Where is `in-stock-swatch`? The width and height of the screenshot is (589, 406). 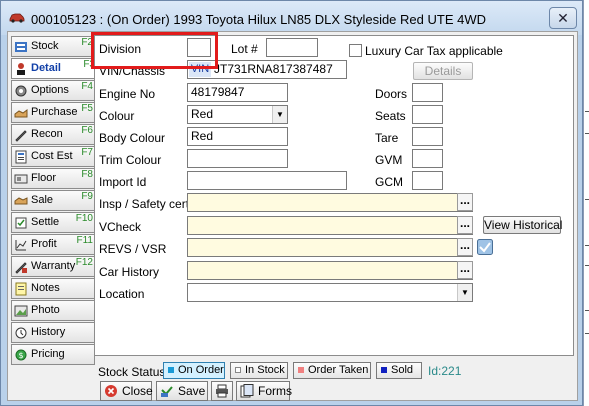
in-stock-swatch is located at coordinates (238, 370).